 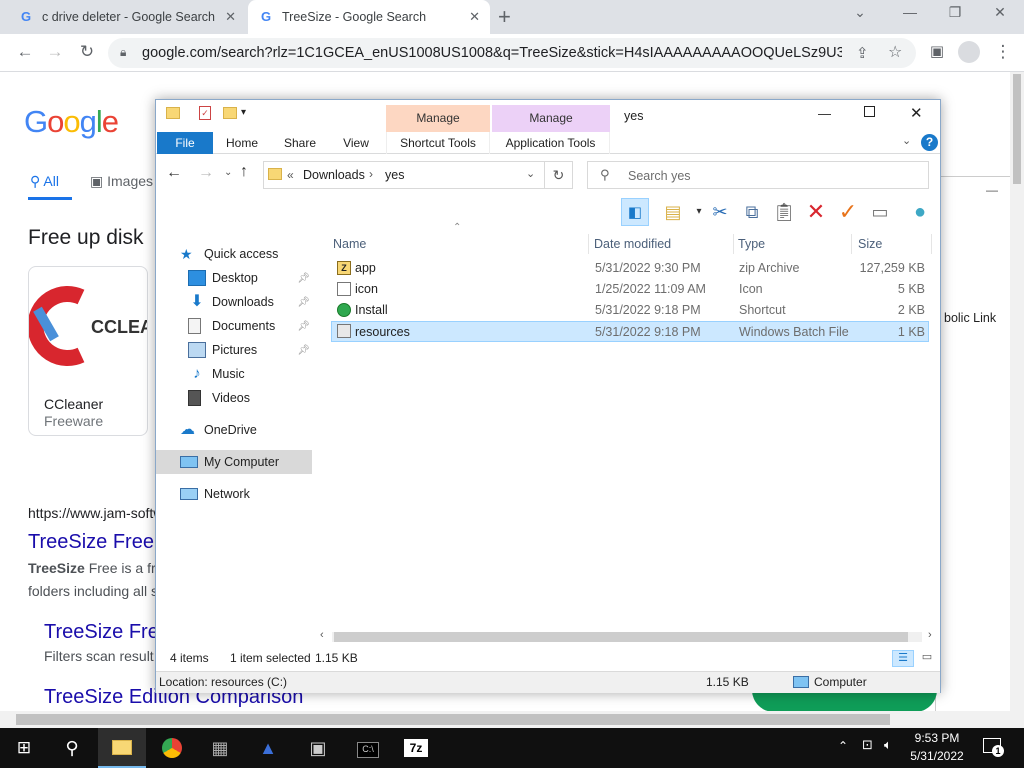 I want to click on 7zip-taskbar-icon: 7z, so click(x=416, y=748).